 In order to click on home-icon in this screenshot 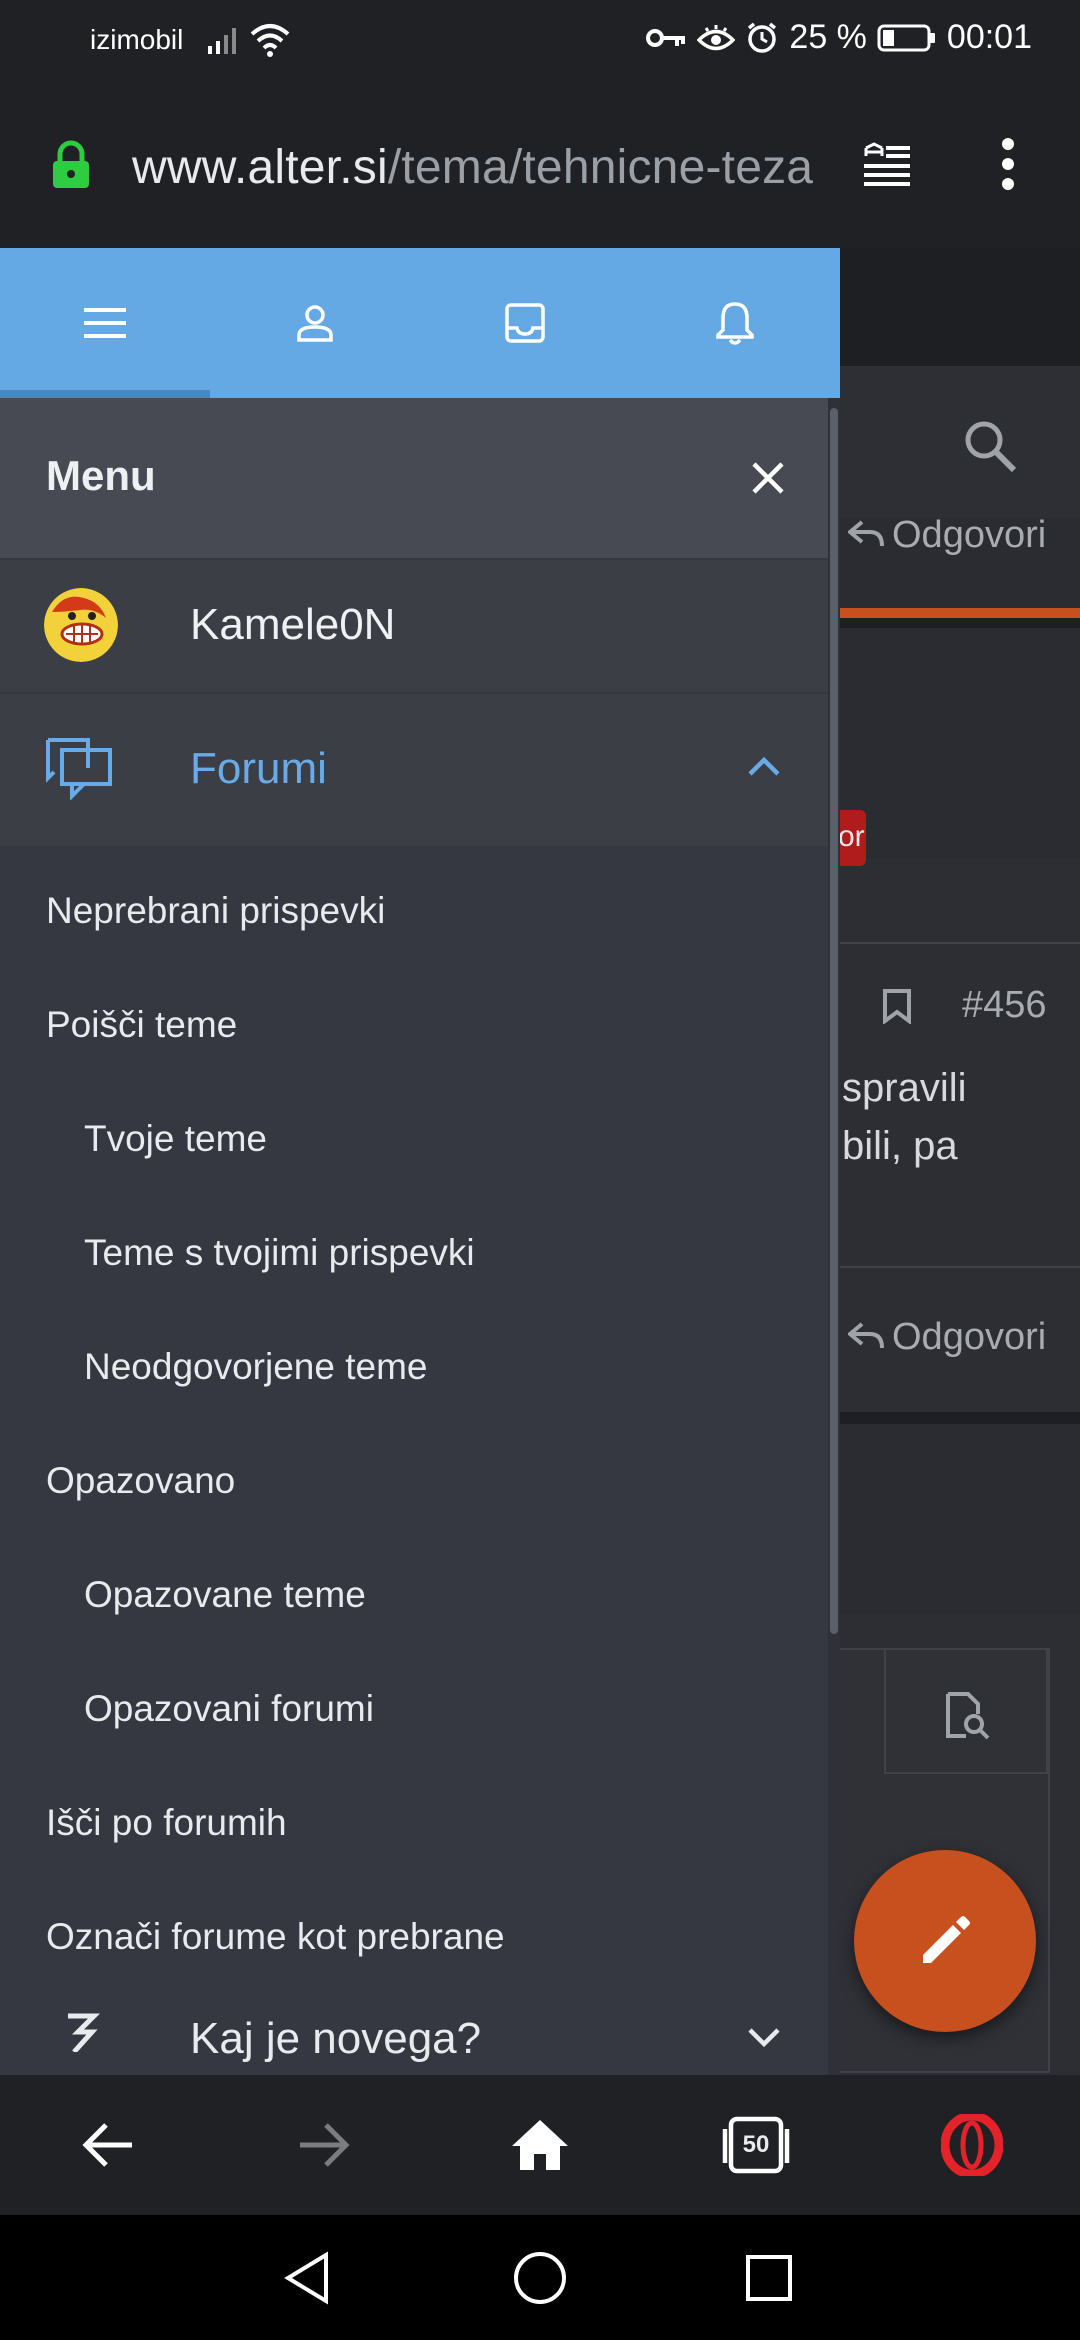, I will do `click(540, 2145)`.